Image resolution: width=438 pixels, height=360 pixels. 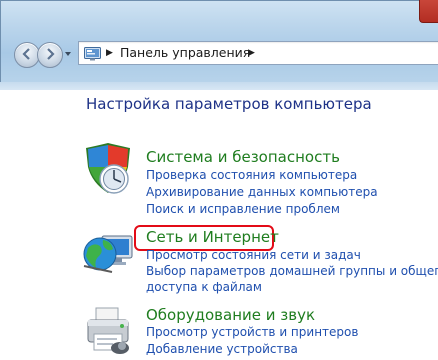 I want to click on address-bar: ▶ Панель управления ▶, so click(x=258, y=53).